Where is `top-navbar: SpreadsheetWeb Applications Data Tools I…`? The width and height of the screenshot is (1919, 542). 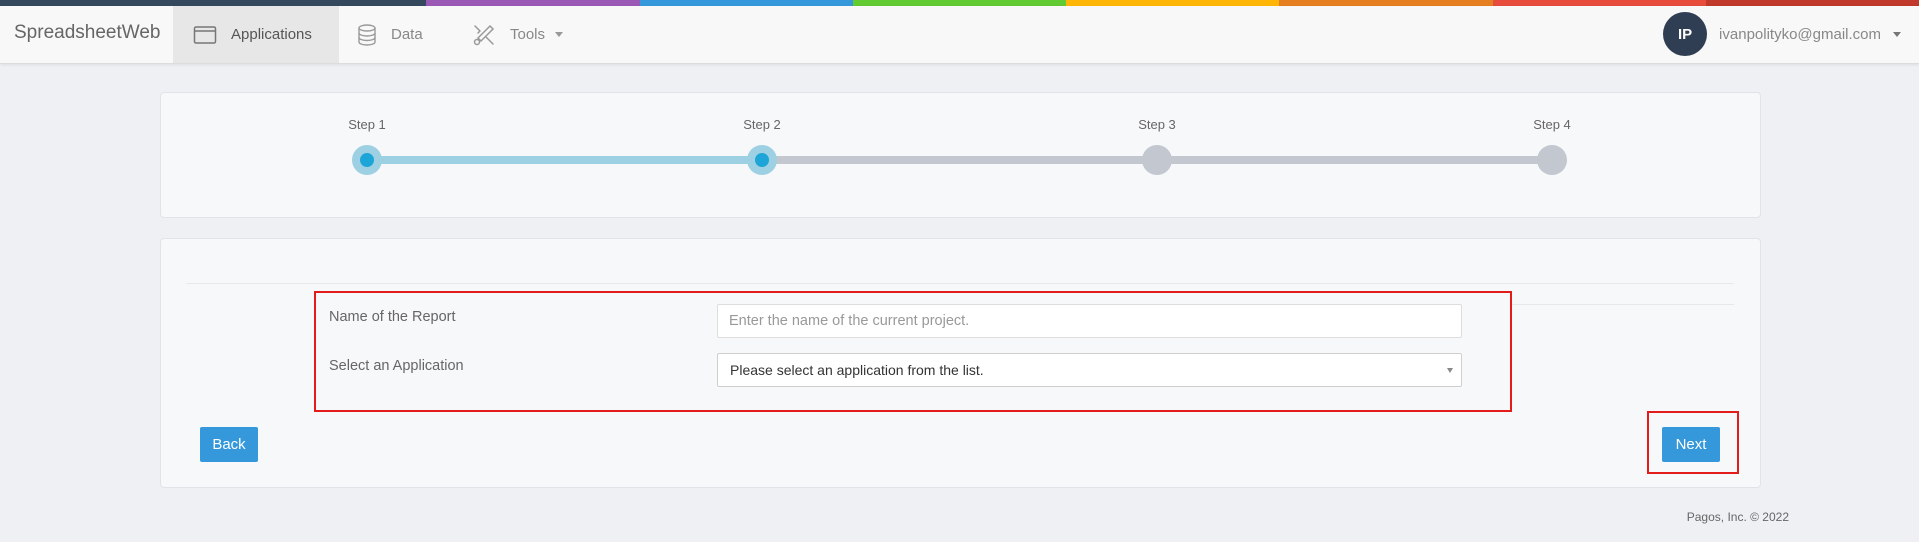
top-navbar: SpreadsheetWeb Applications Data Tools I… is located at coordinates (959, 35).